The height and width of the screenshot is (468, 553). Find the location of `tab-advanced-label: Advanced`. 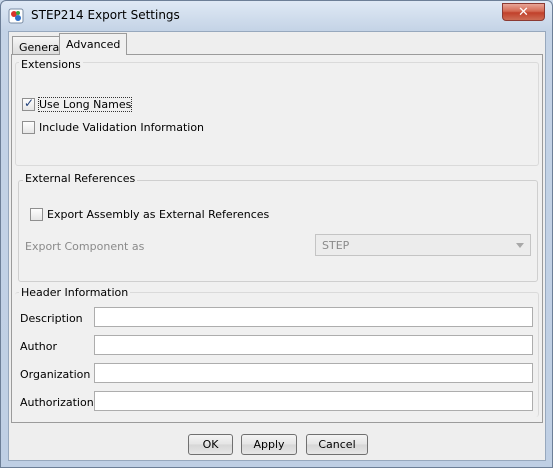

tab-advanced-label: Advanced is located at coordinates (93, 44).